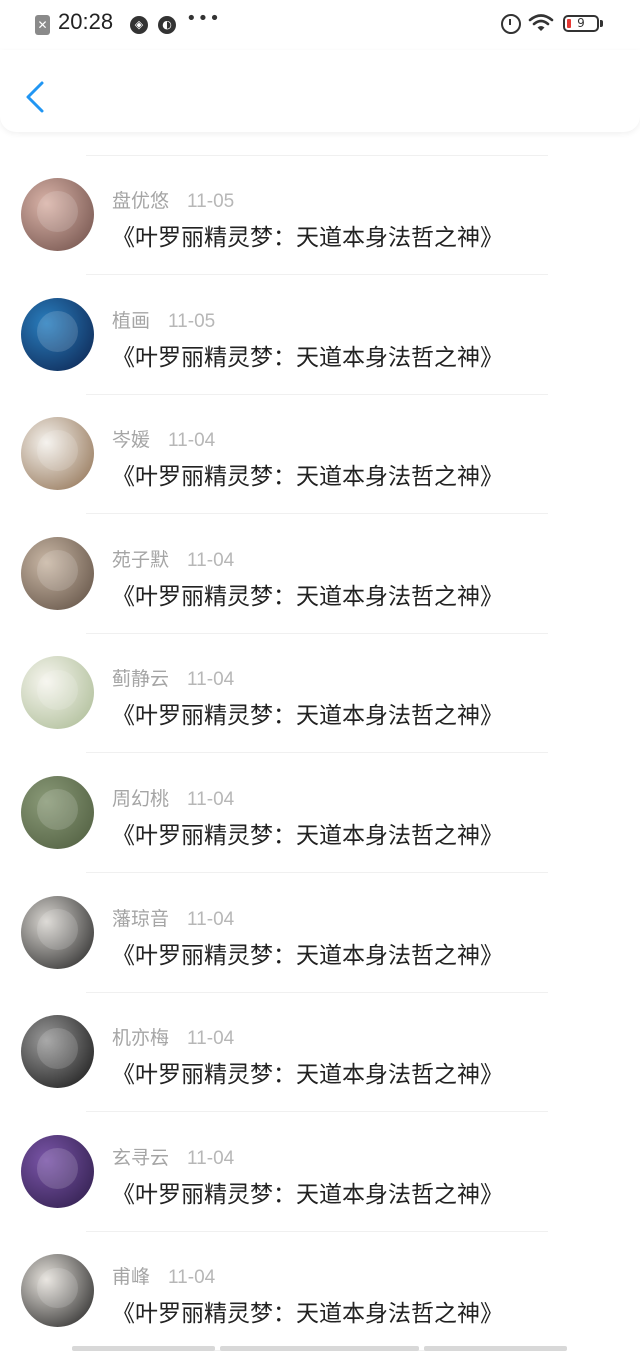 Image resolution: width=640 pixels, height=1351 pixels. I want to click on comment-meta: 藩琼音 11-04, so click(173, 917).